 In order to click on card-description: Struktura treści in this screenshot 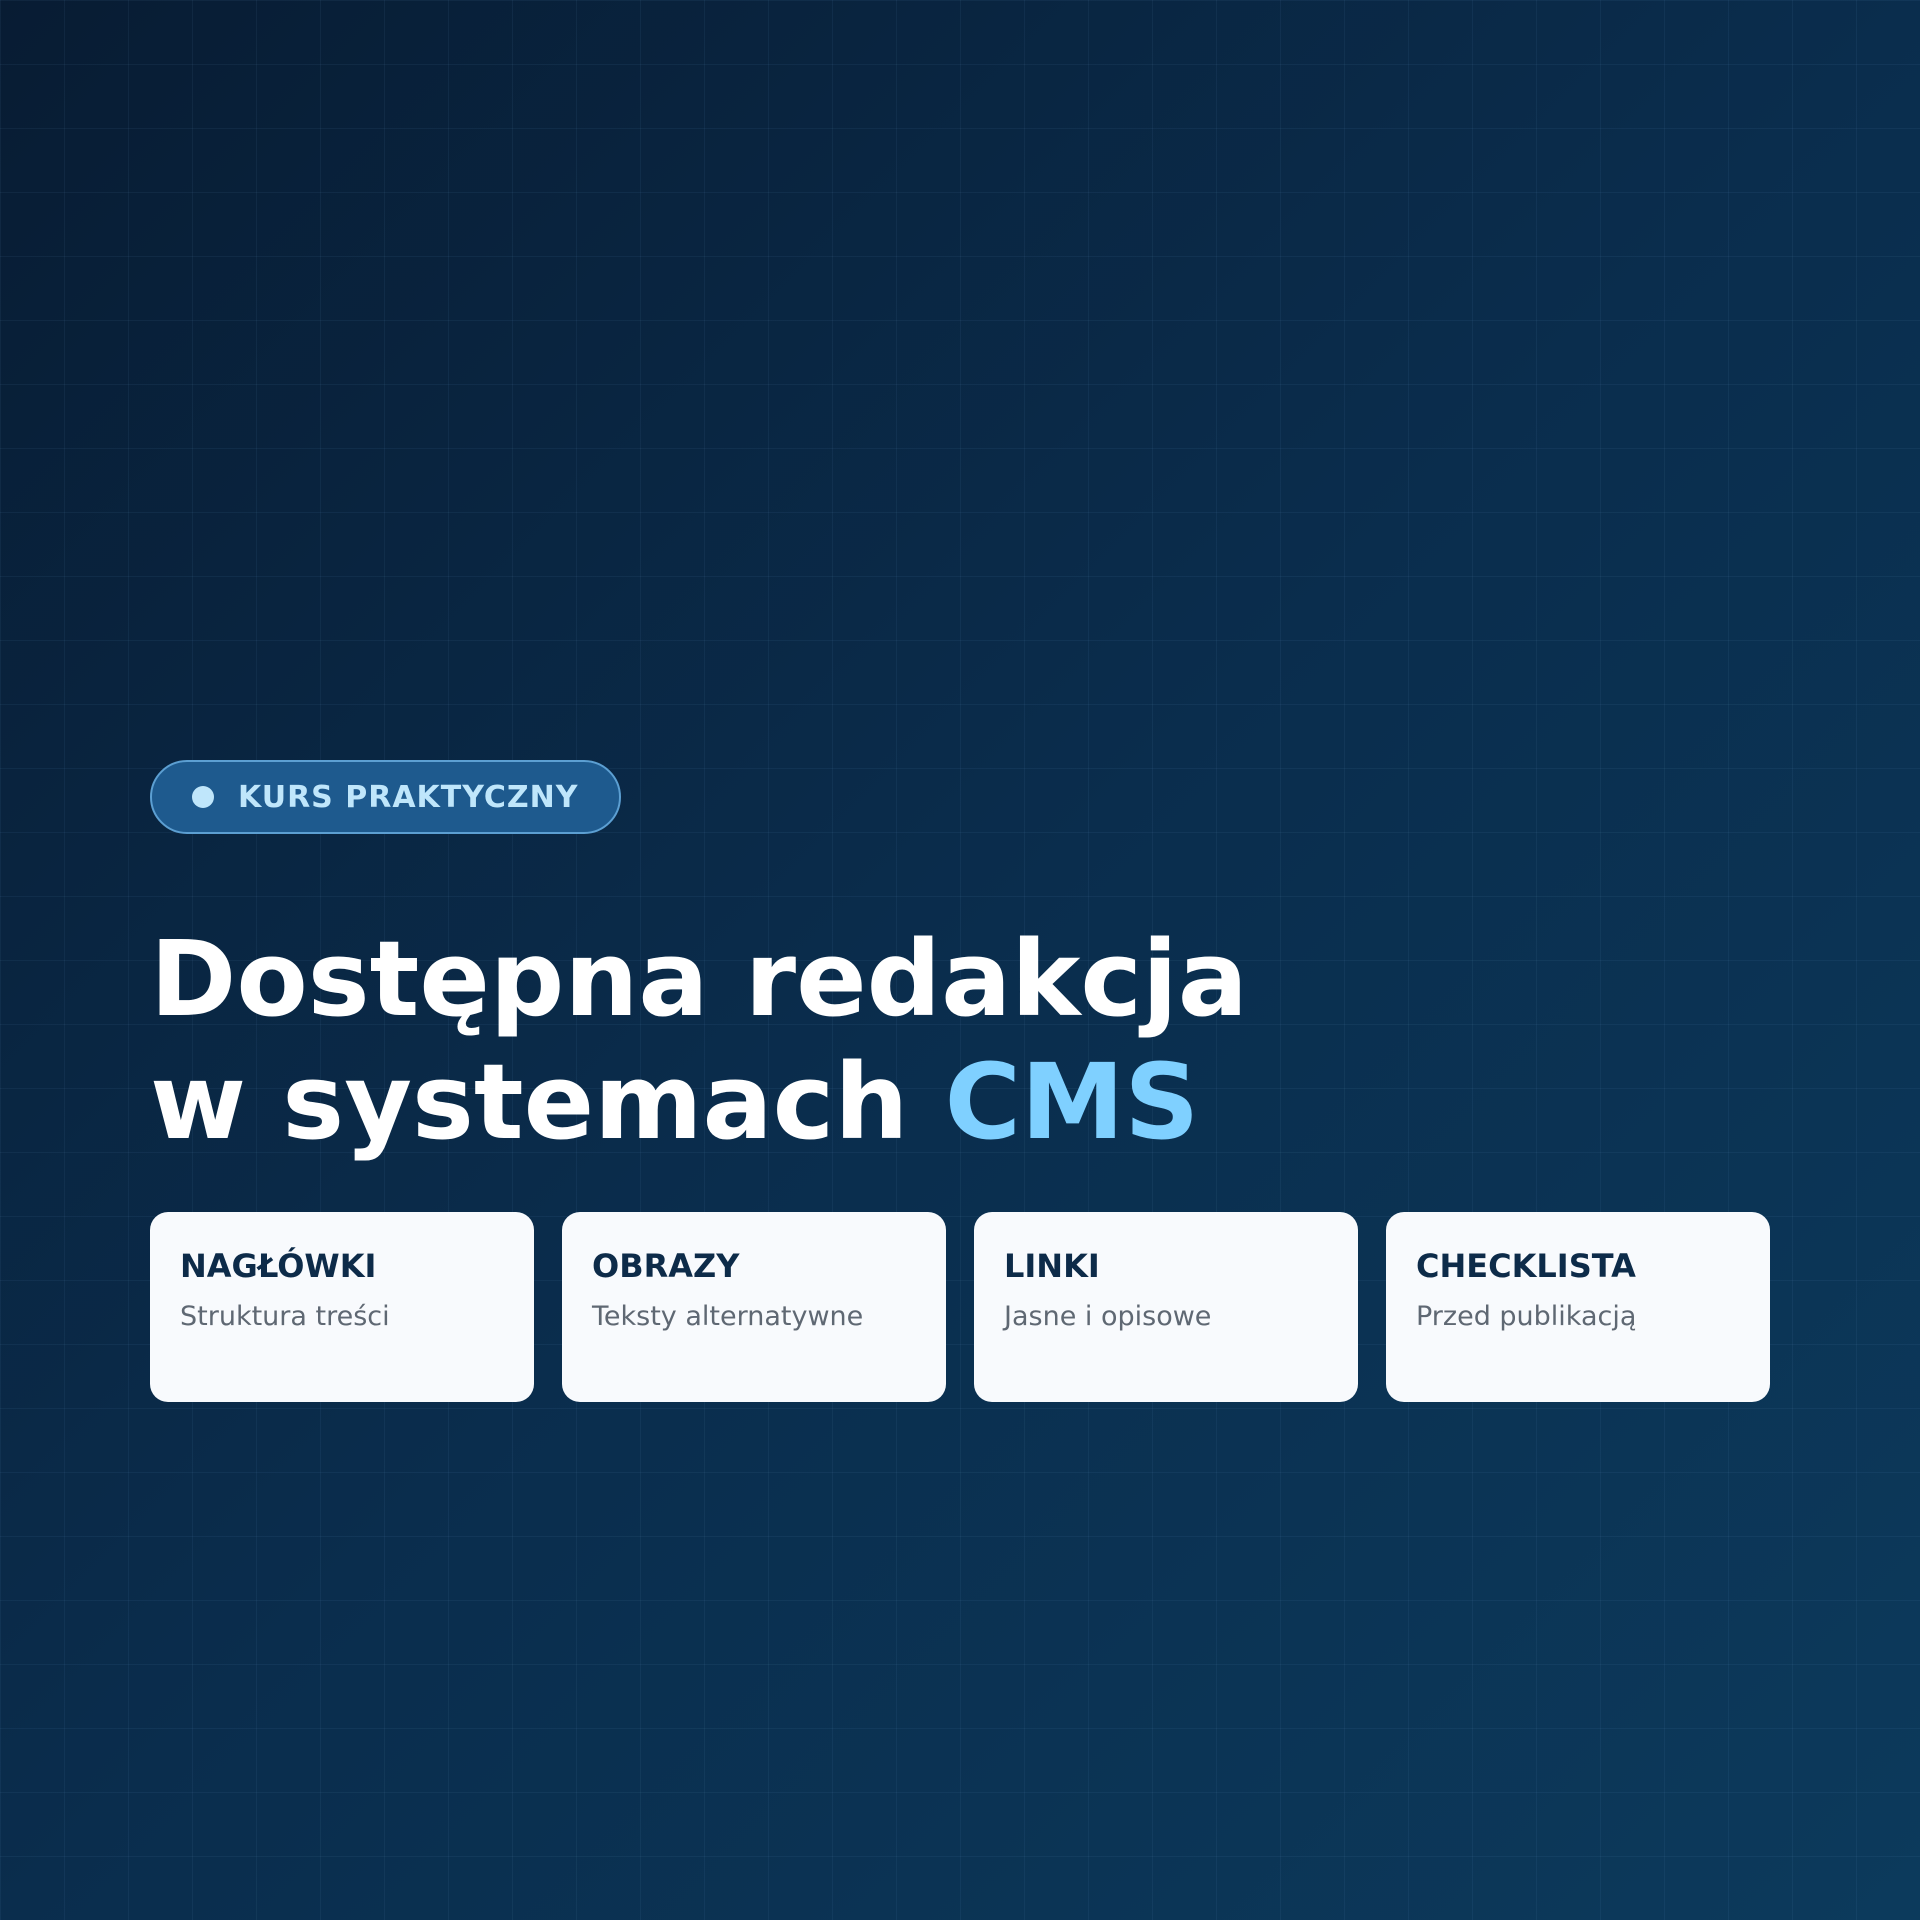, I will do `click(285, 1316)`.